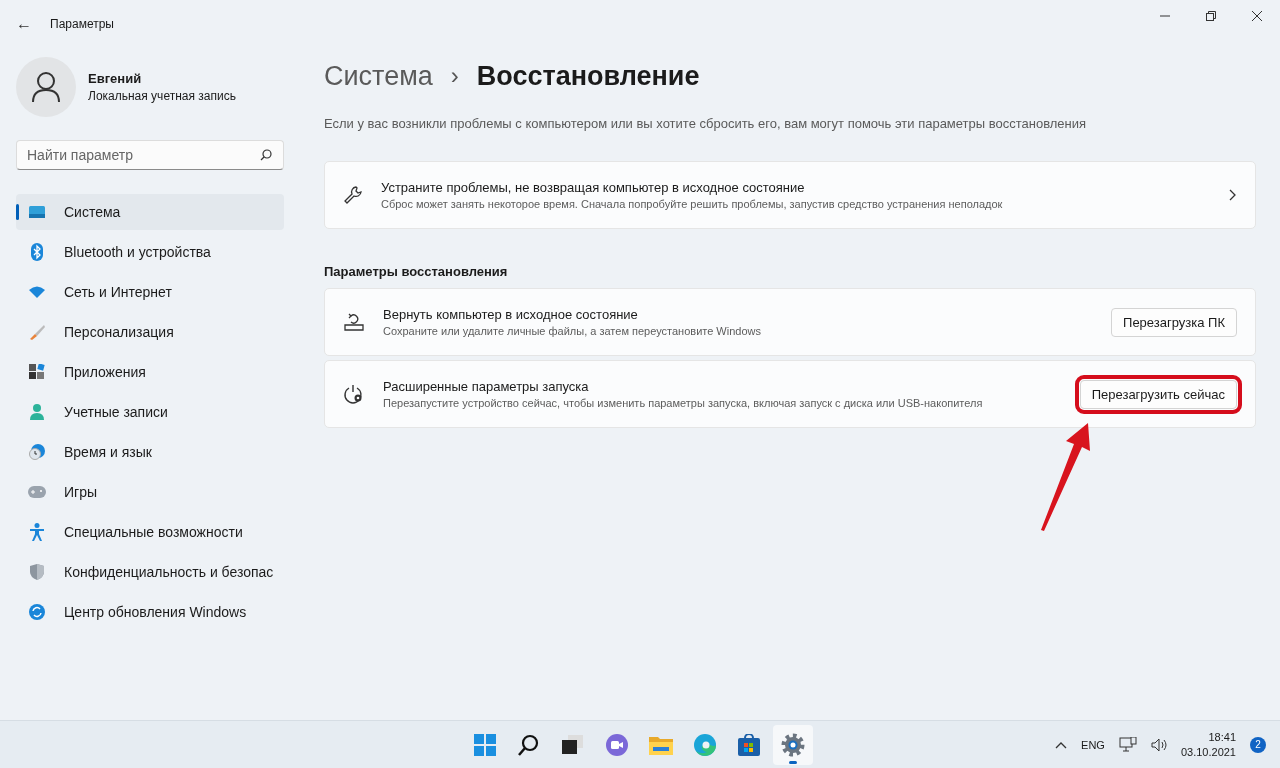 This screenshot has width=1280, height=768. Describe the element at coordinates (37, 292) in the screenshot. I see `wifi-icon` at that location.